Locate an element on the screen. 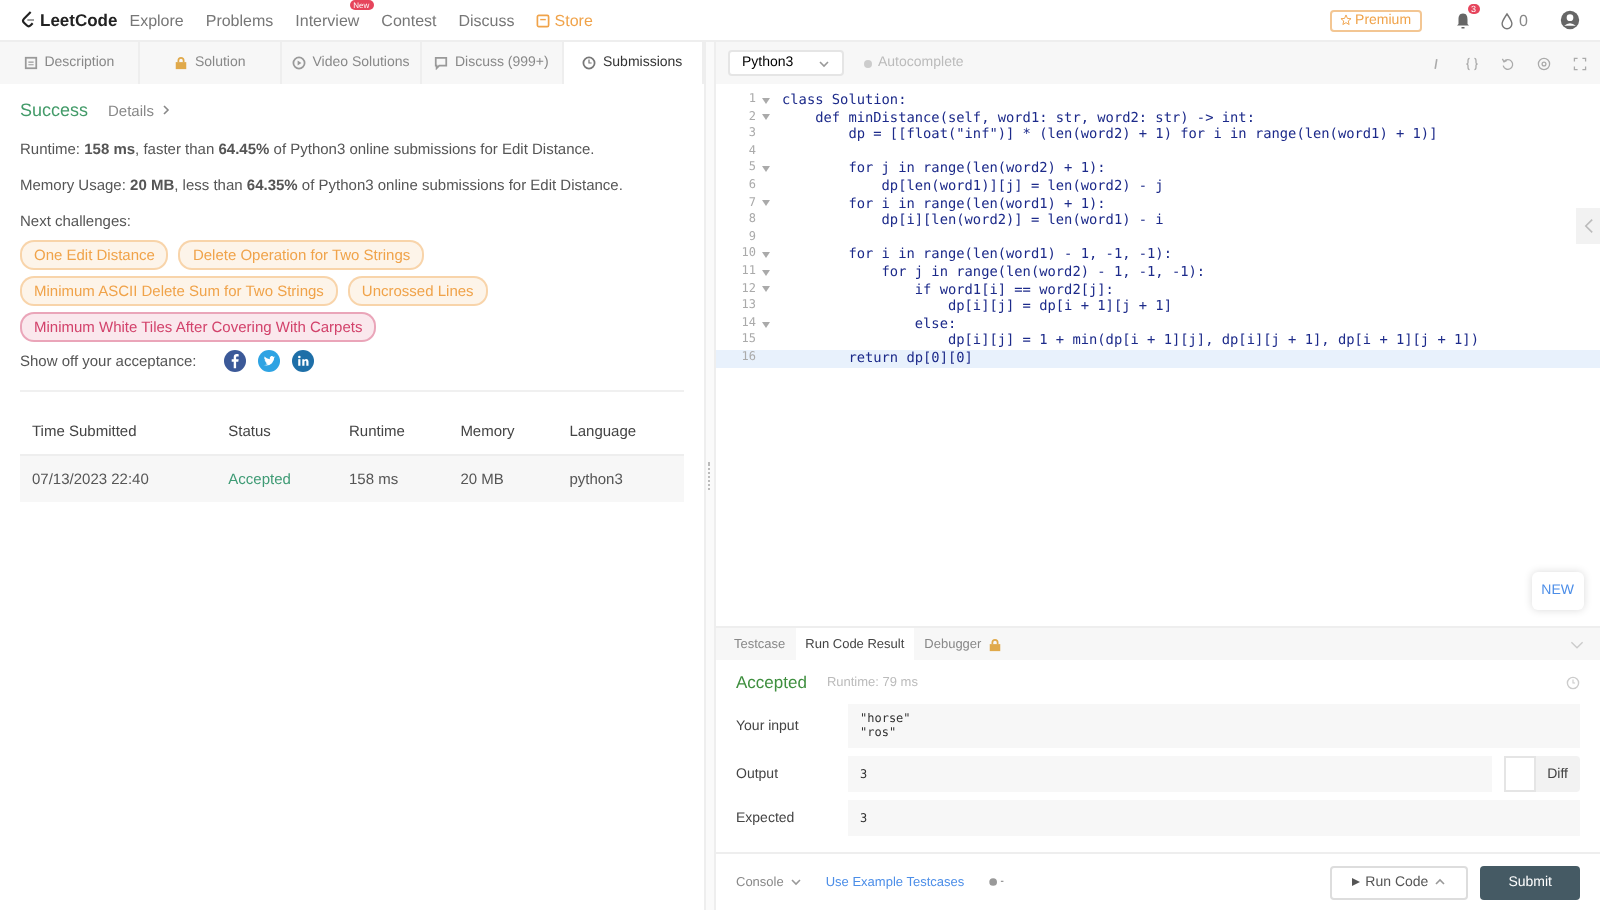 This screenshot has width=1600, height=910. nav-link: Explore is located at coordinates (156, 20).